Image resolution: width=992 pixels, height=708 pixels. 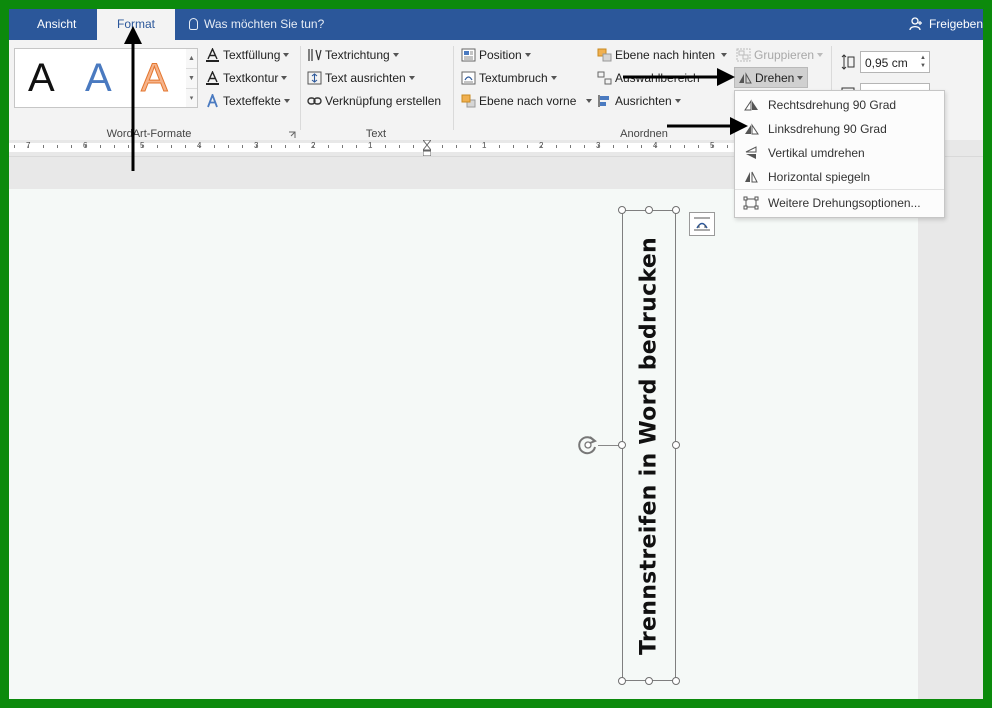 I want to click on more-rotation-icon, so click(x=751, y=203).